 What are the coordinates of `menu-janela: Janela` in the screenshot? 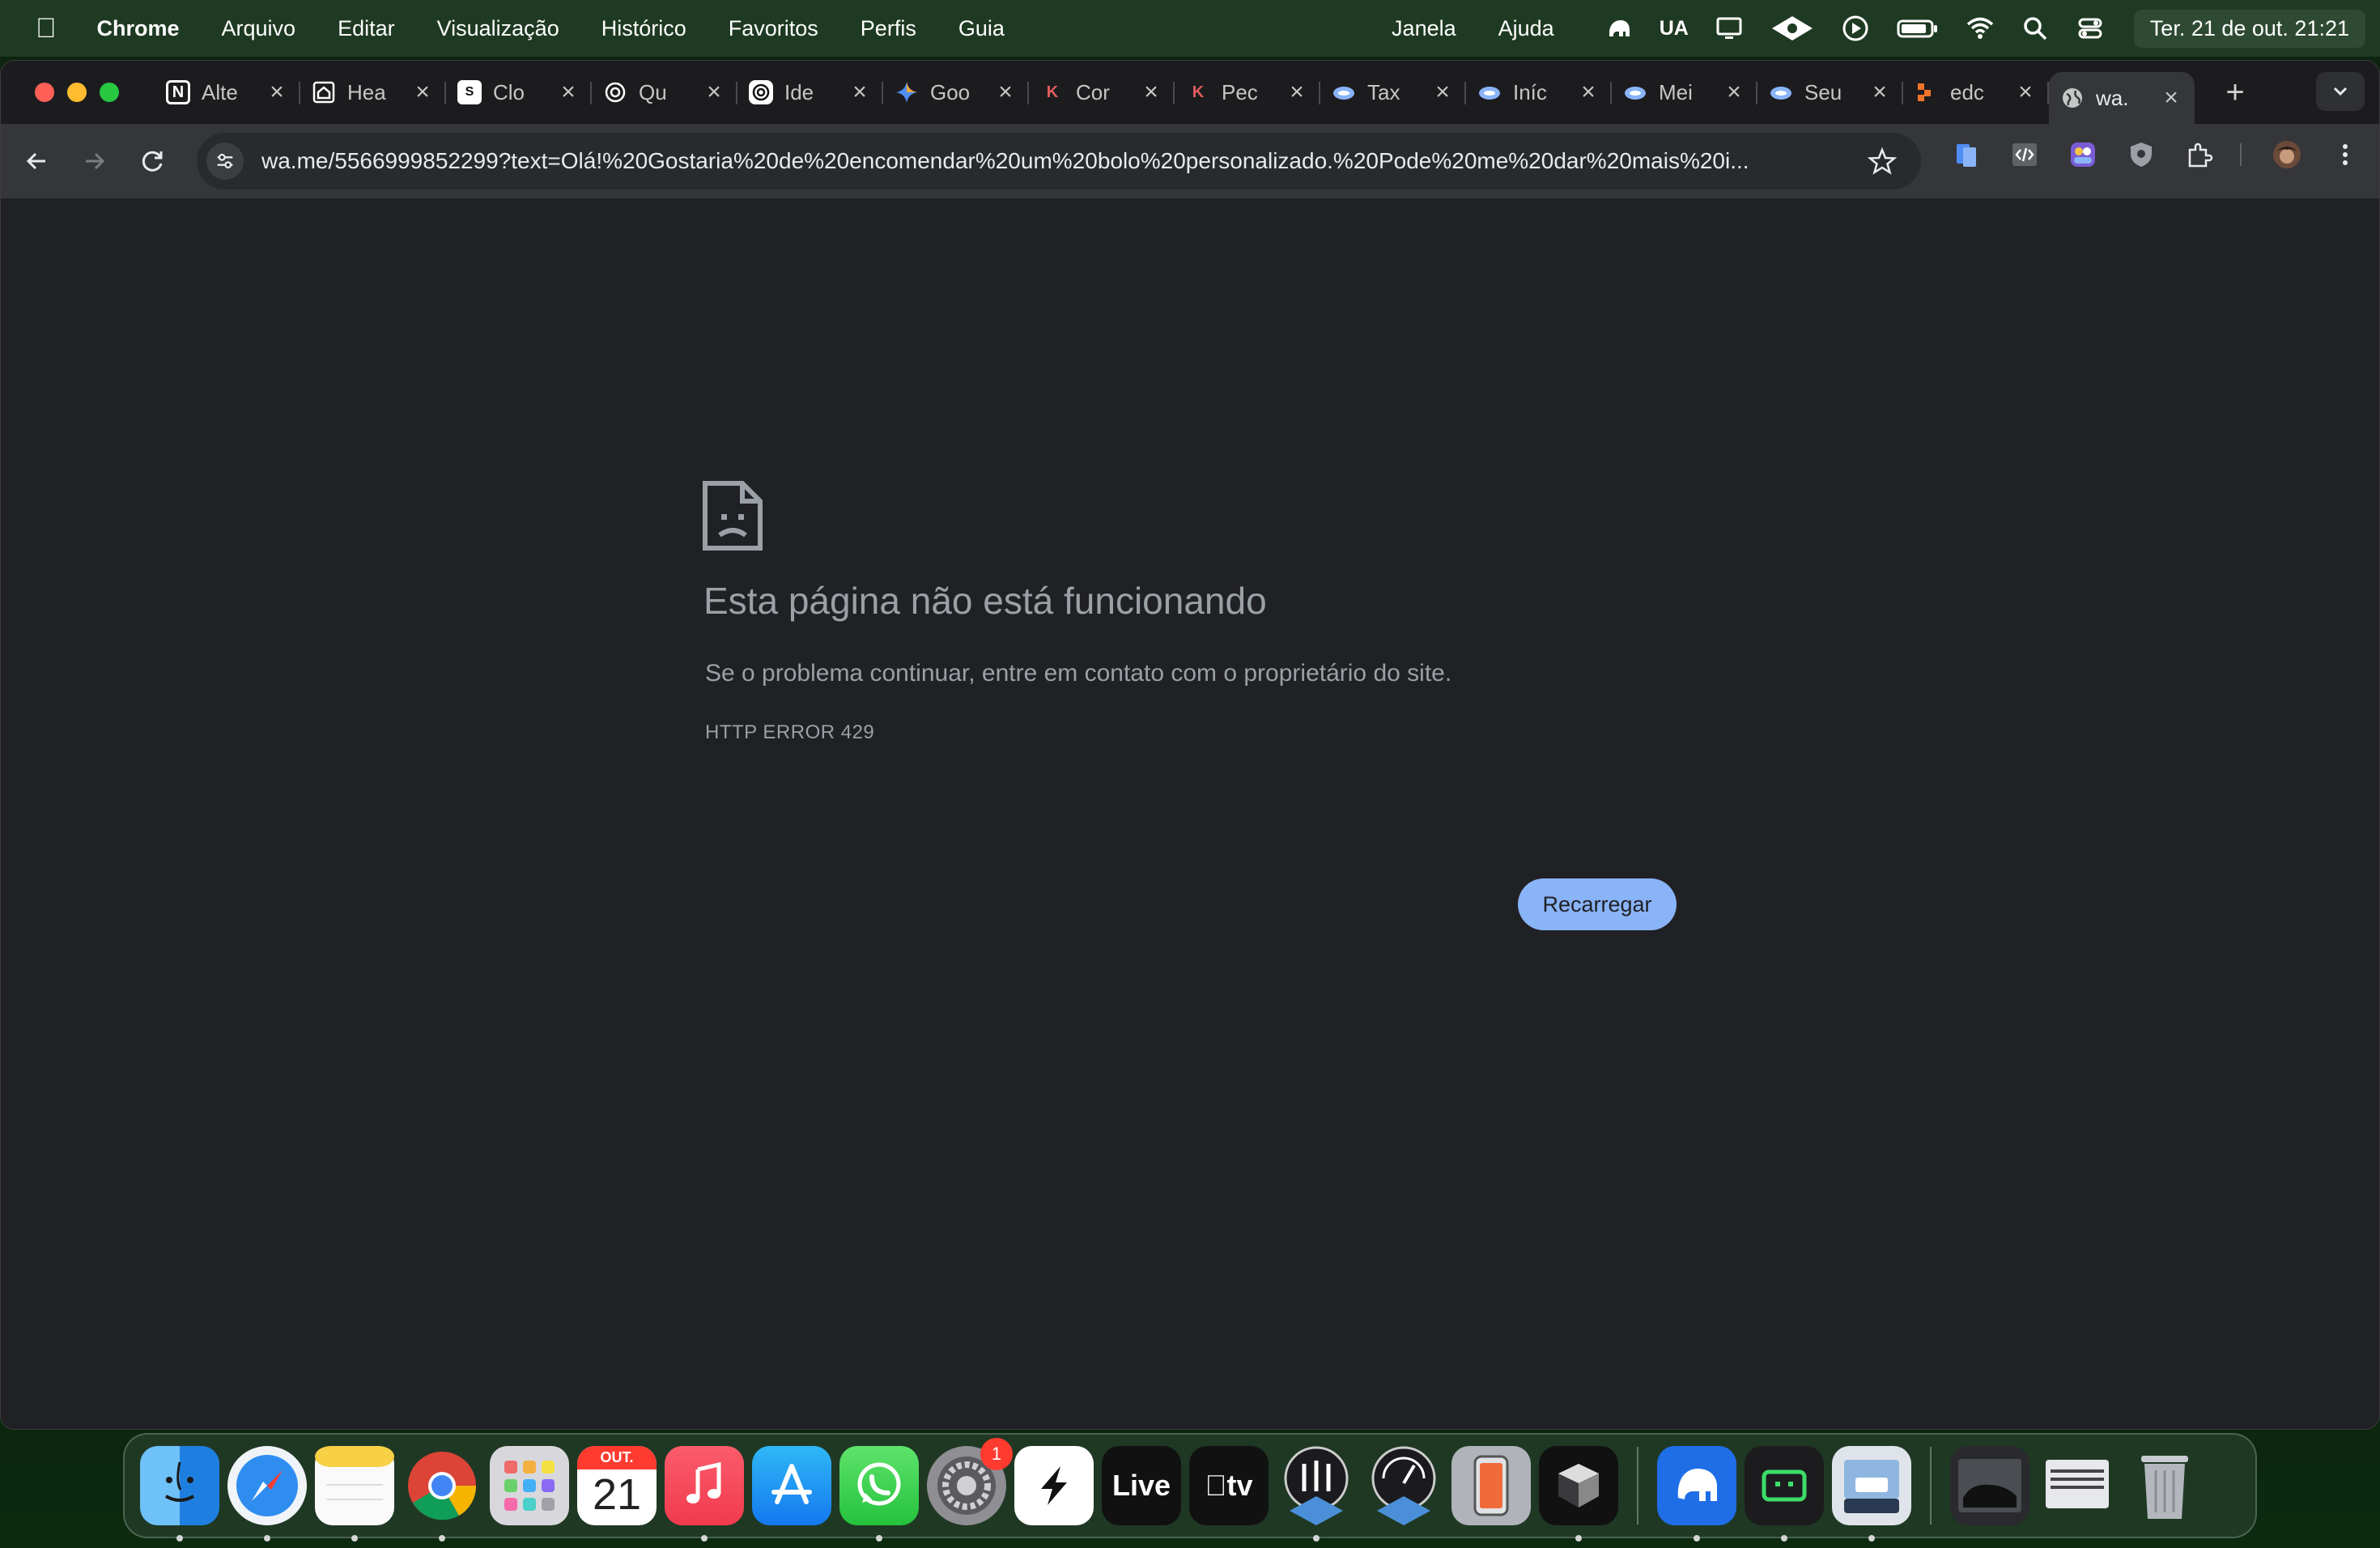 It's located at (1424, 29).